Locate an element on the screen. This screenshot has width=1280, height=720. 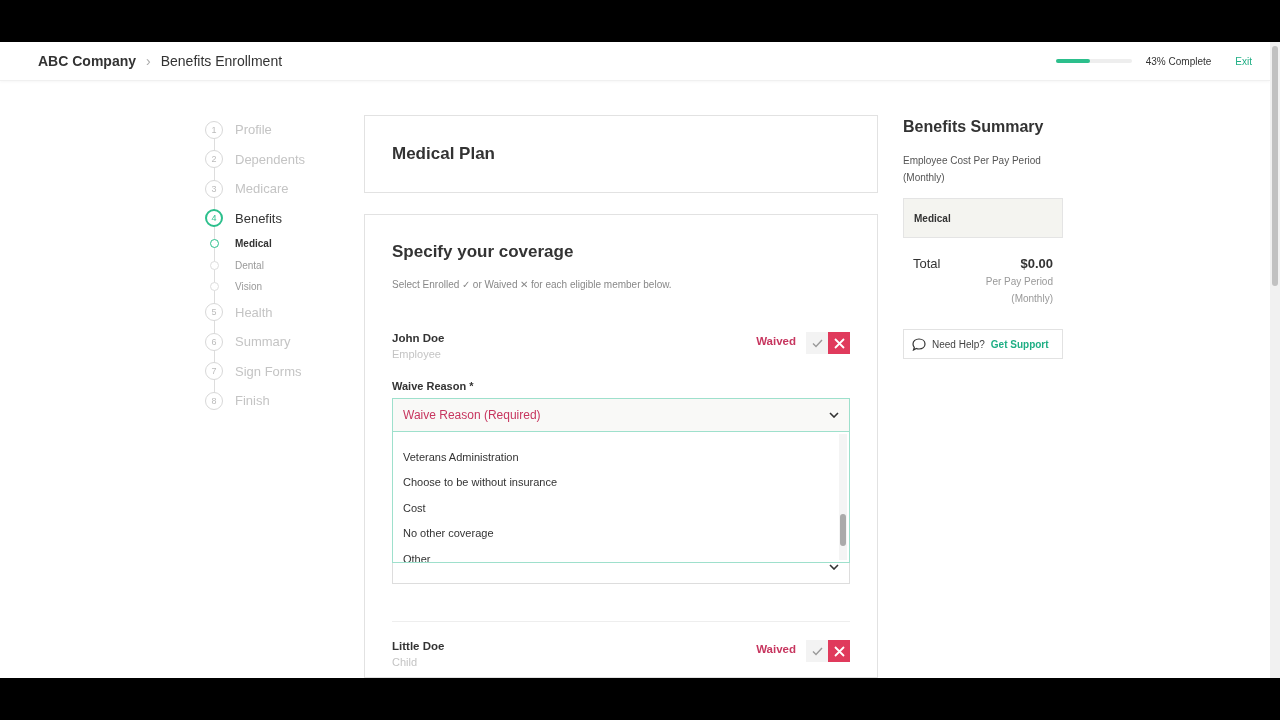
step-label: Profile is located at coordinates (253, 130).